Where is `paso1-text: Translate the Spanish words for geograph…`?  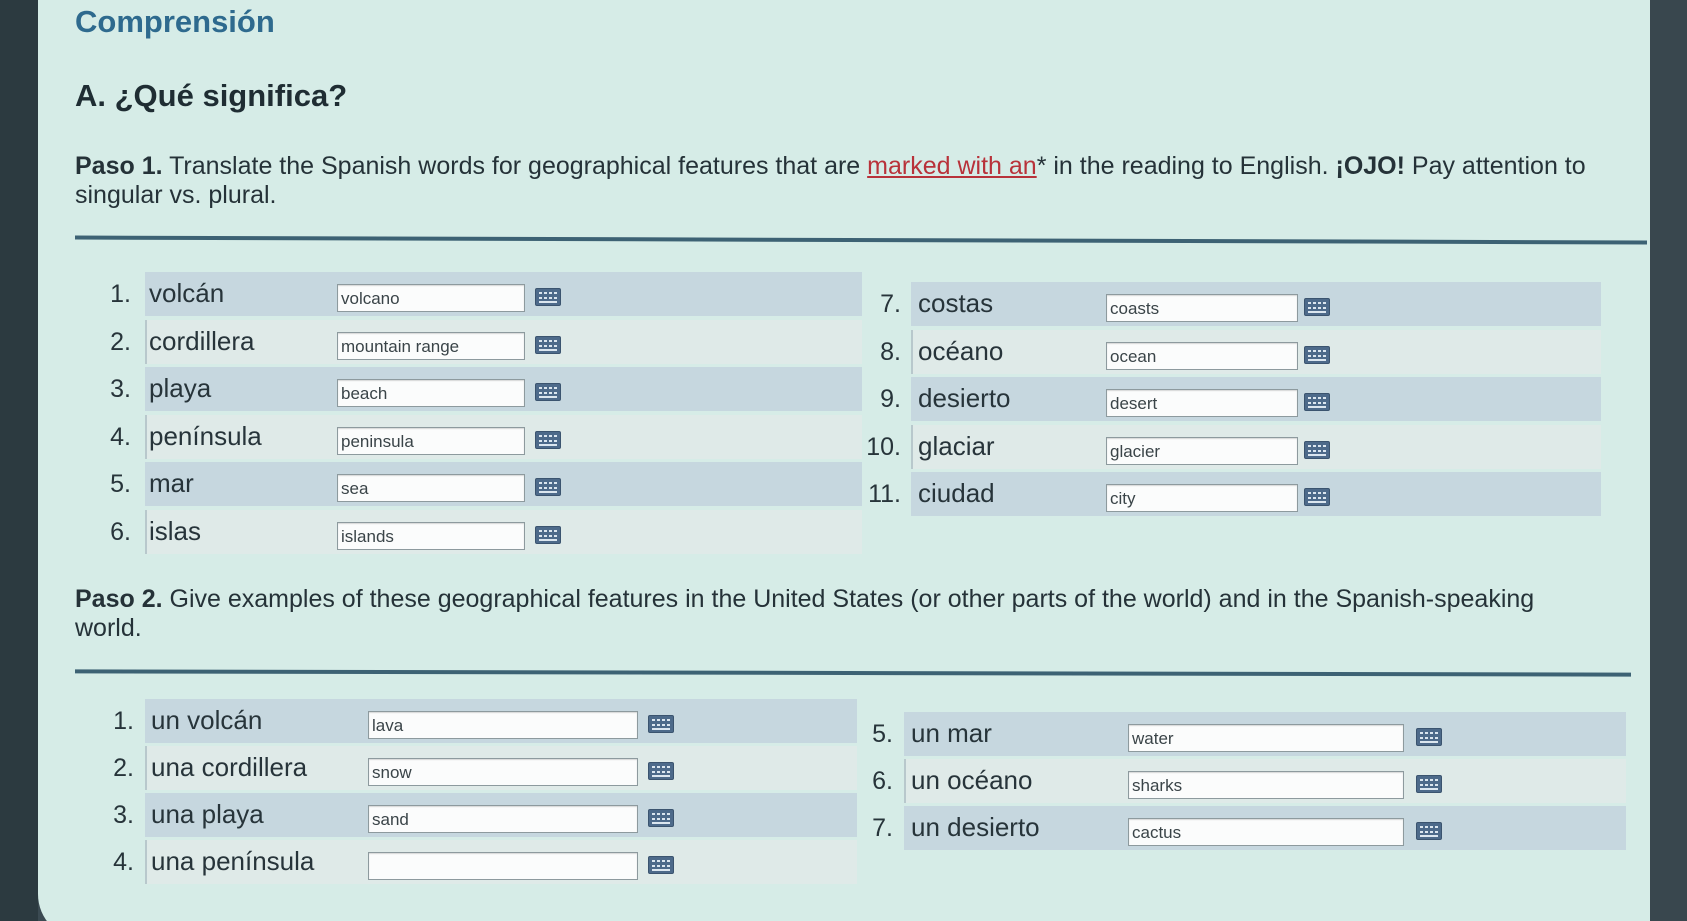
paso1-text: Translate the Spanish words for geograph… is located at coordinates (515, 166).